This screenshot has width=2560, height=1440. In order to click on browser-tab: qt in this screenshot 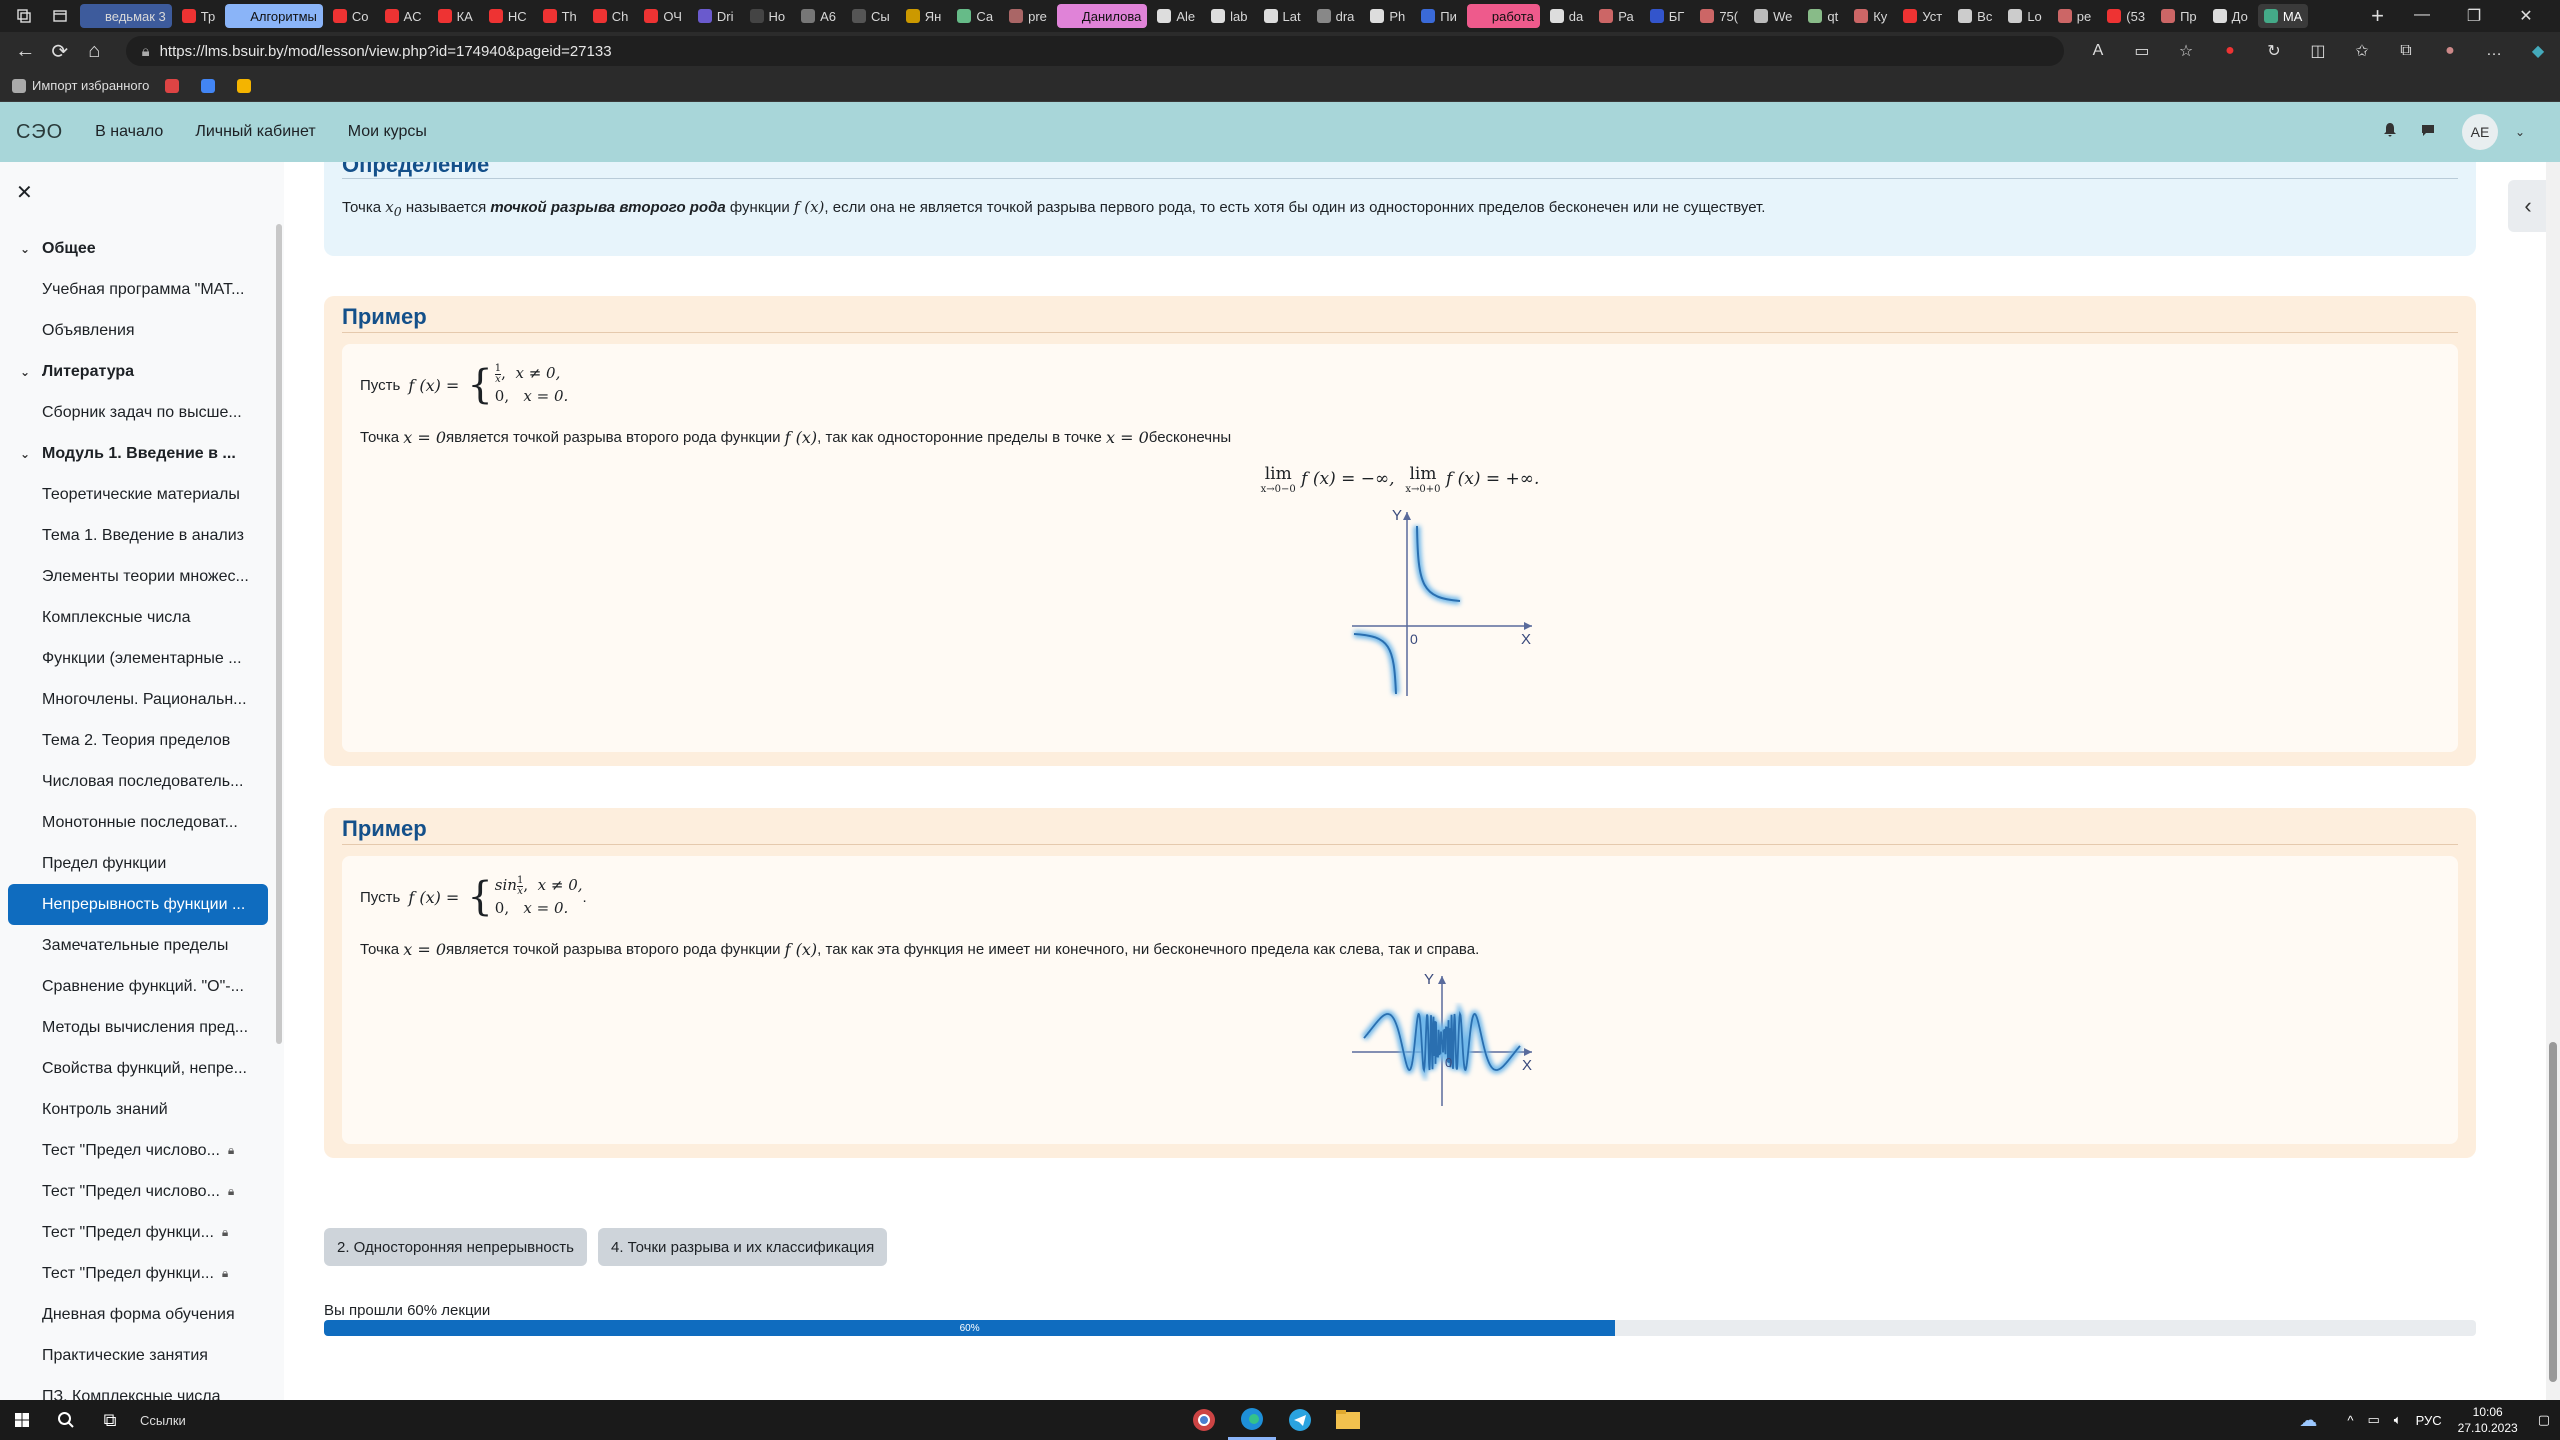, I will do `click(1823, 16)`.